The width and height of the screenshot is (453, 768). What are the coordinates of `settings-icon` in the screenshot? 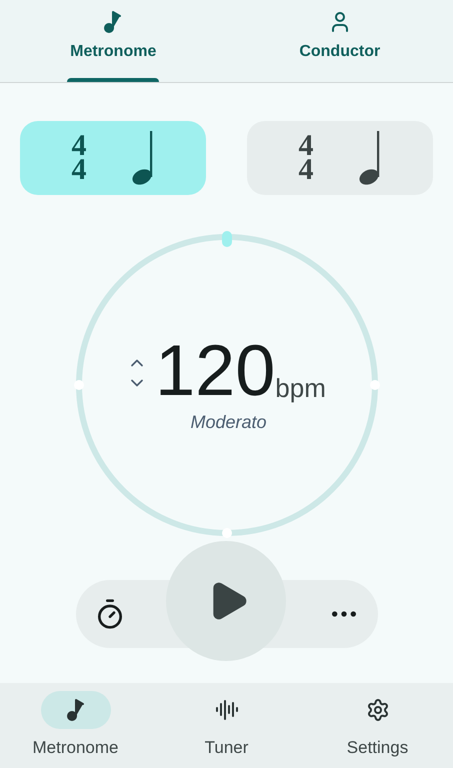 It's located at (378, 710).